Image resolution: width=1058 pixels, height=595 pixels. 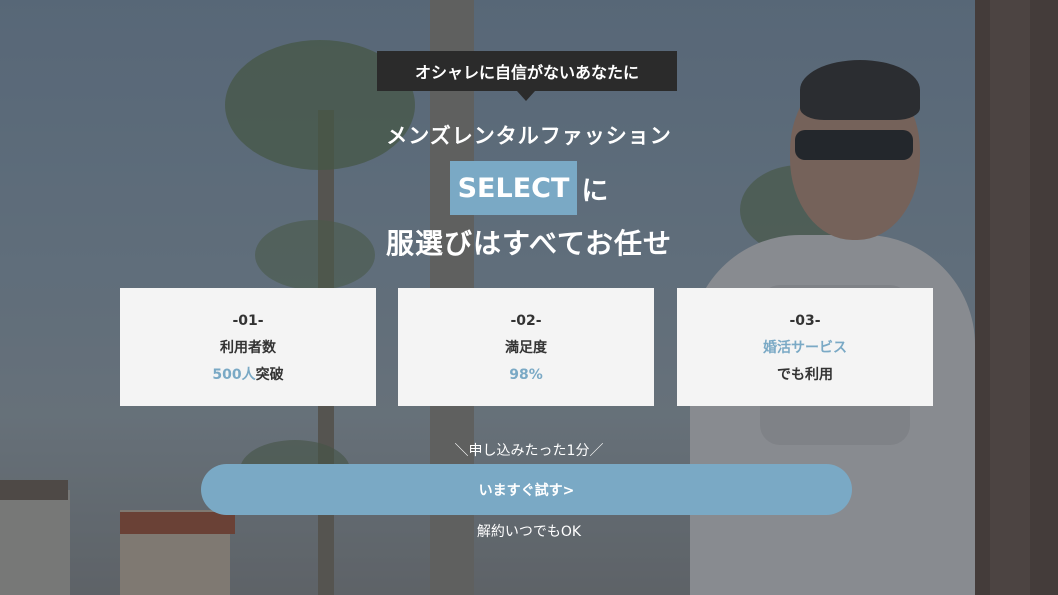 I want to click on stat-value-accent: 98%, so click(x=526, y=375).